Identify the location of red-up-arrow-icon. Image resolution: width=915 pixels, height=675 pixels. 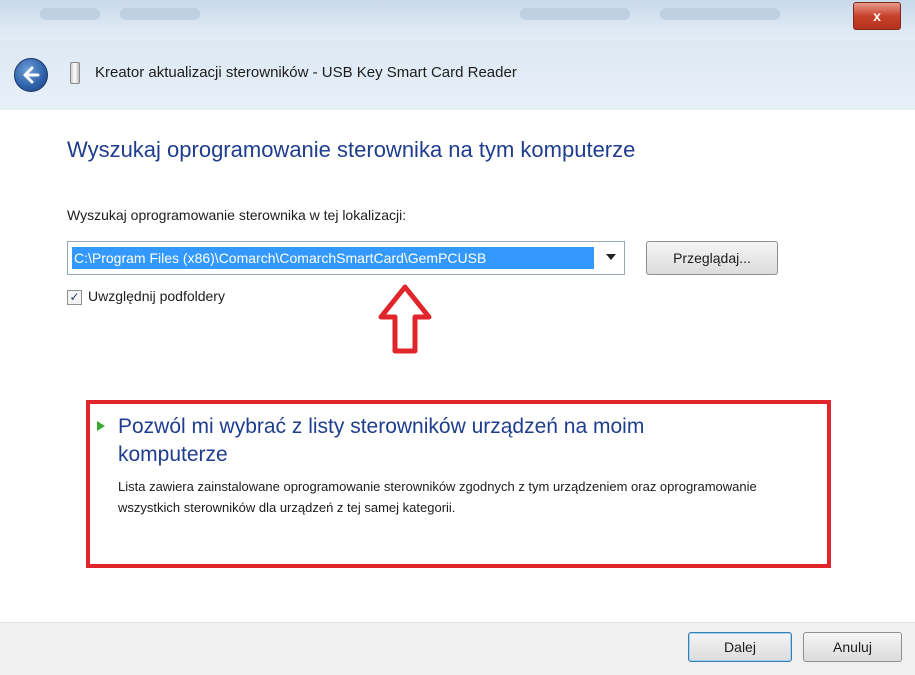
(405, 319).